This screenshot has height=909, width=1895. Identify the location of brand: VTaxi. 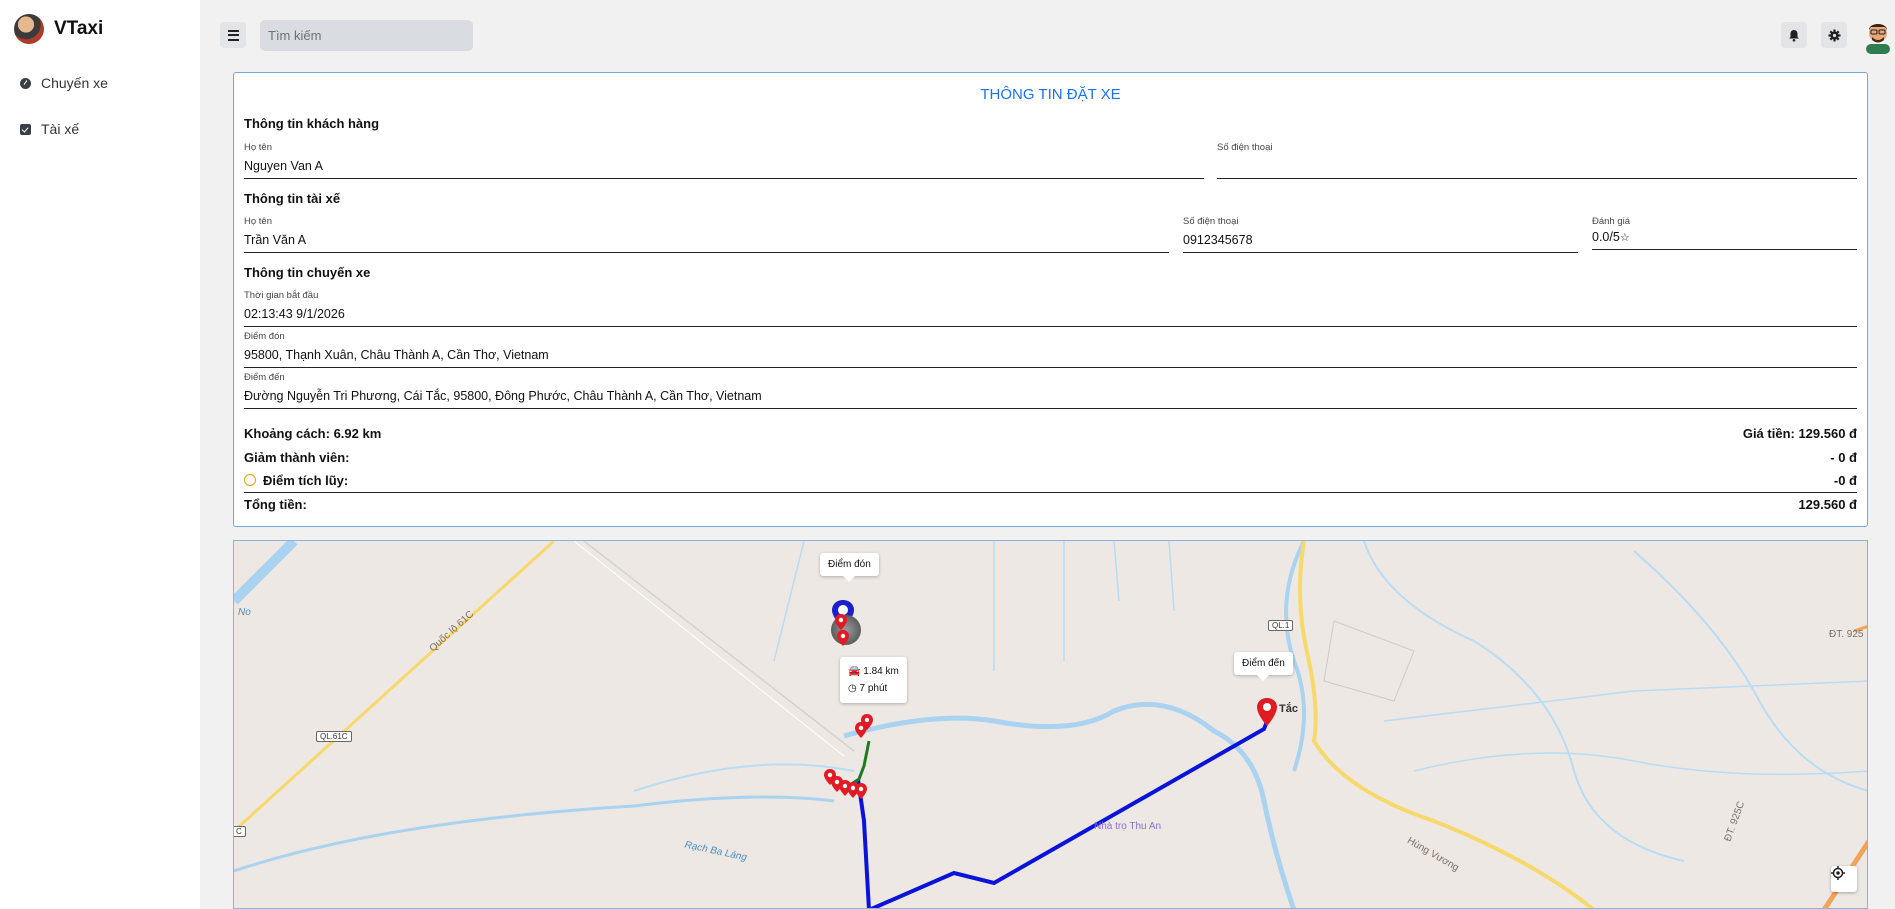
(58, 29).